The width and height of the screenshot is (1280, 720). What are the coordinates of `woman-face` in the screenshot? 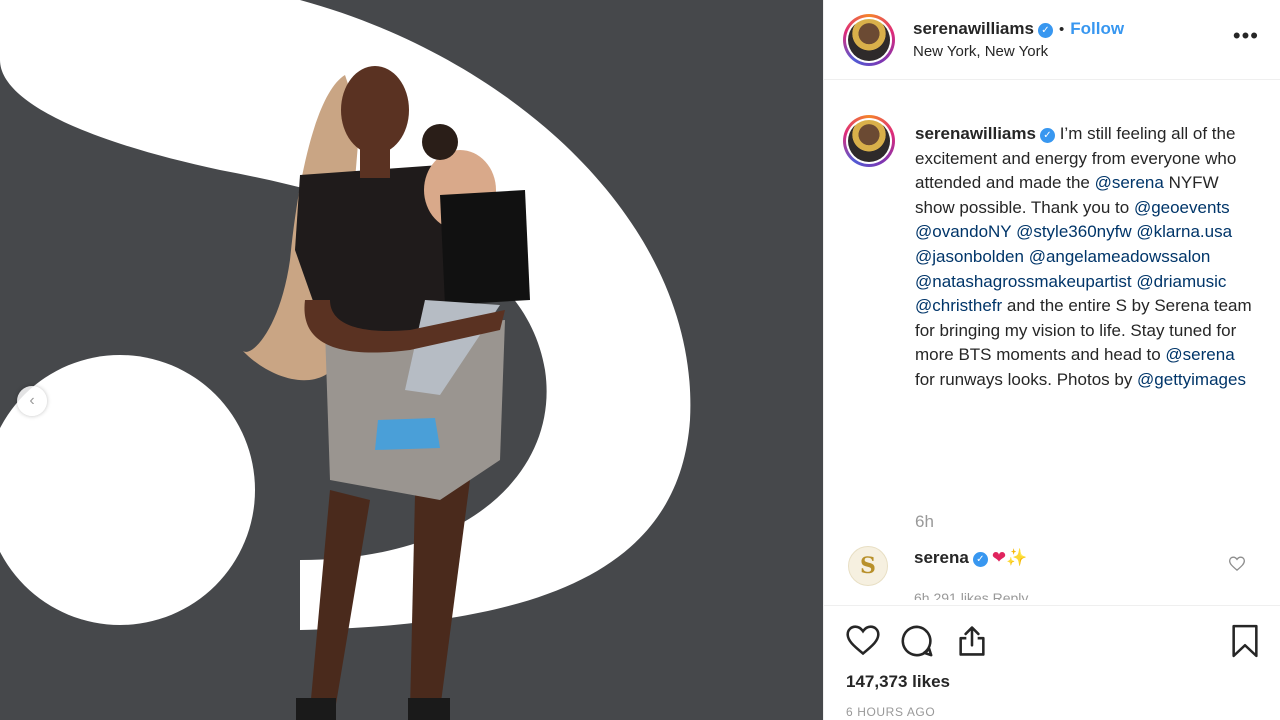 It's located at (375, 110).